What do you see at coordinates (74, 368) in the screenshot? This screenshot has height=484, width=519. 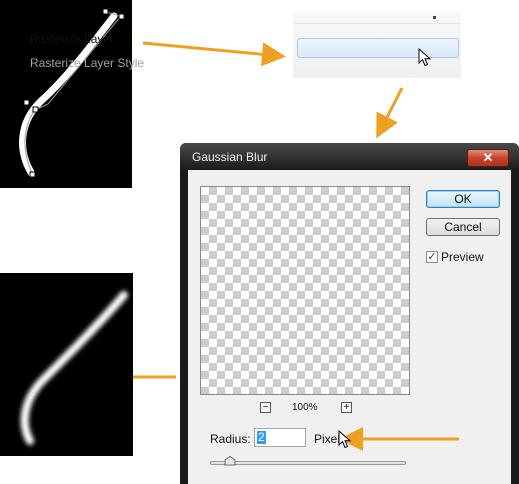 I see `blurred-stroke-shape` at bounding box center [74, 368].